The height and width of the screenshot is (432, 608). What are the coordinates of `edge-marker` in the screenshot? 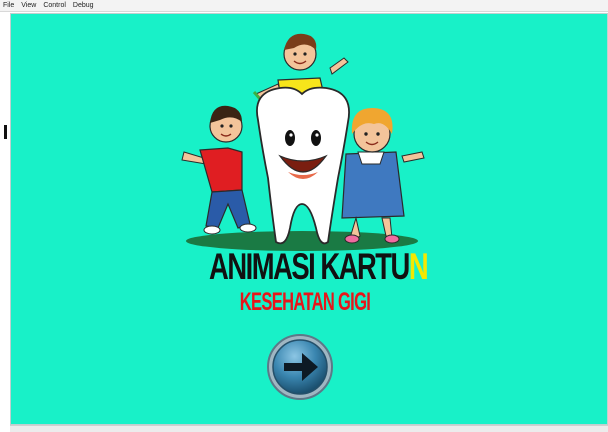 It's located at (5, 132).